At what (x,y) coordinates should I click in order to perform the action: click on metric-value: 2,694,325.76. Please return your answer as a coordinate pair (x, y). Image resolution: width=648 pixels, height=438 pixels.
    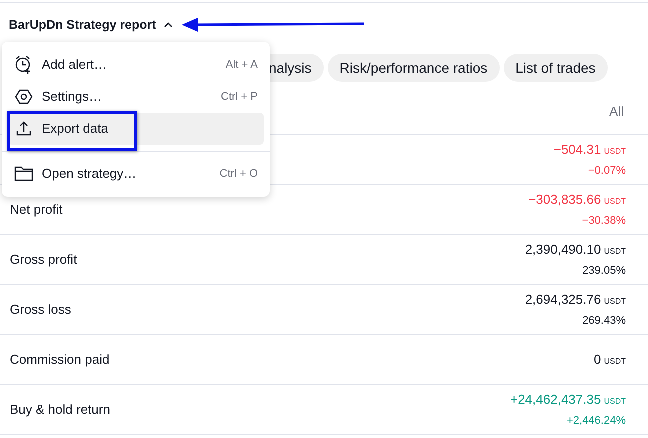
    Looking at the image, I should click on (563, 300).